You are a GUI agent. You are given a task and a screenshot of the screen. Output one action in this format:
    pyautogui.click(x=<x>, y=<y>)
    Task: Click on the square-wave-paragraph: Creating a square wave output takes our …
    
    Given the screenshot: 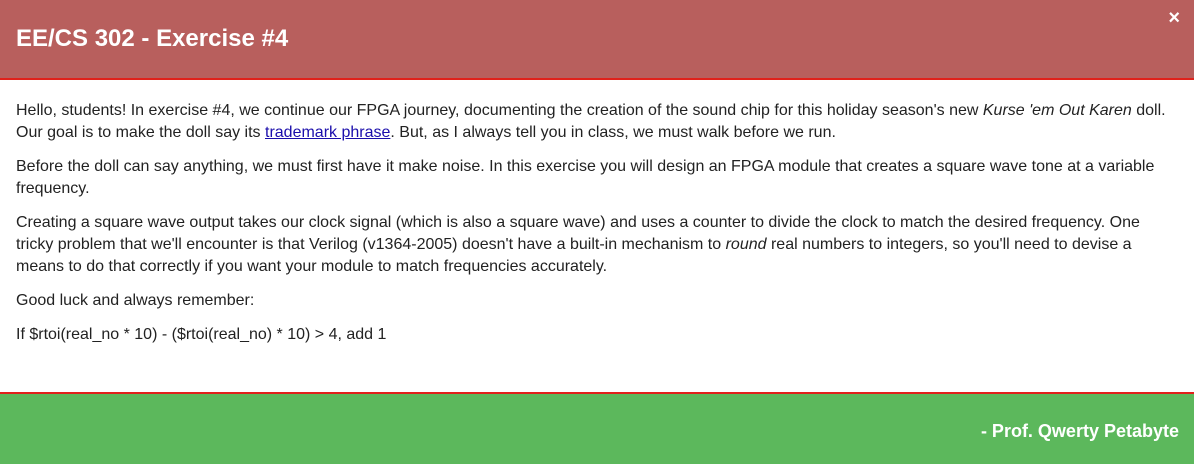 What is the action you would take?
    pyautogui.click(x=591, y=245)
    